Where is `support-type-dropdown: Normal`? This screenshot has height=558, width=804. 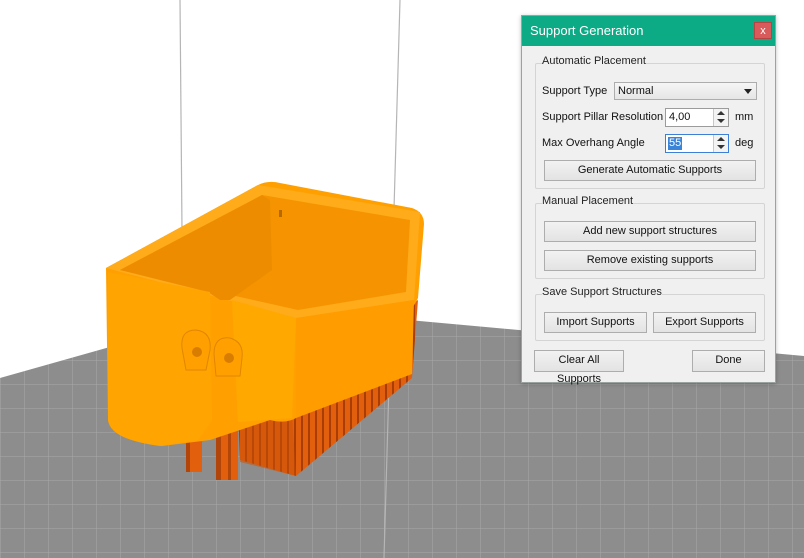
support-type-dropdown: Normal is located at coordinates (685, 91).